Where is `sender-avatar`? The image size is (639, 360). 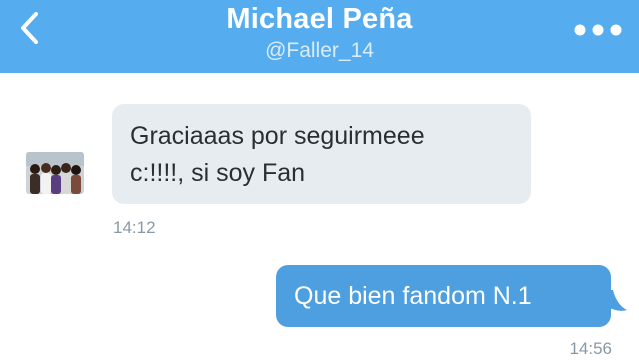 sender-avatar is located at coordinates (55, 173).